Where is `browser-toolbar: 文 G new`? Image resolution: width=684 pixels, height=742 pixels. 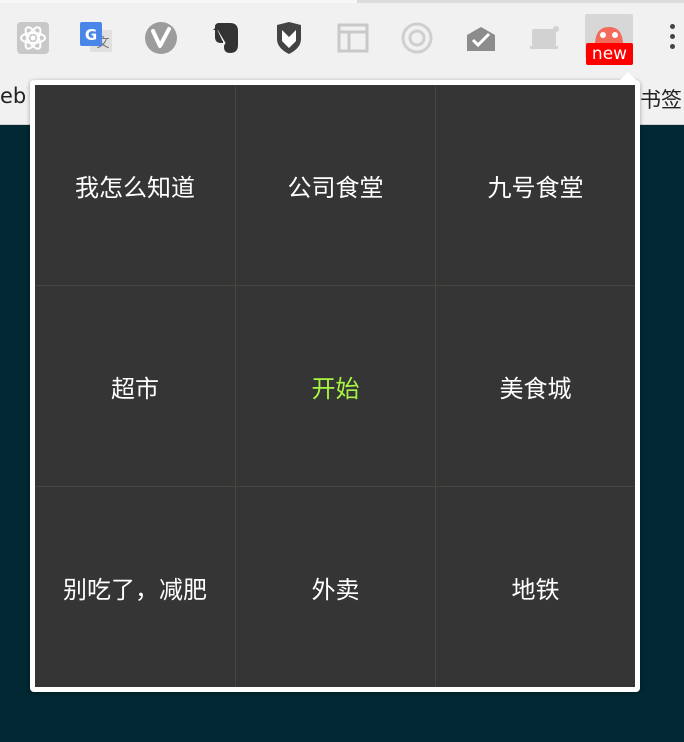
browser-toolbar: 文 G new is located at coordinates (342, 38).